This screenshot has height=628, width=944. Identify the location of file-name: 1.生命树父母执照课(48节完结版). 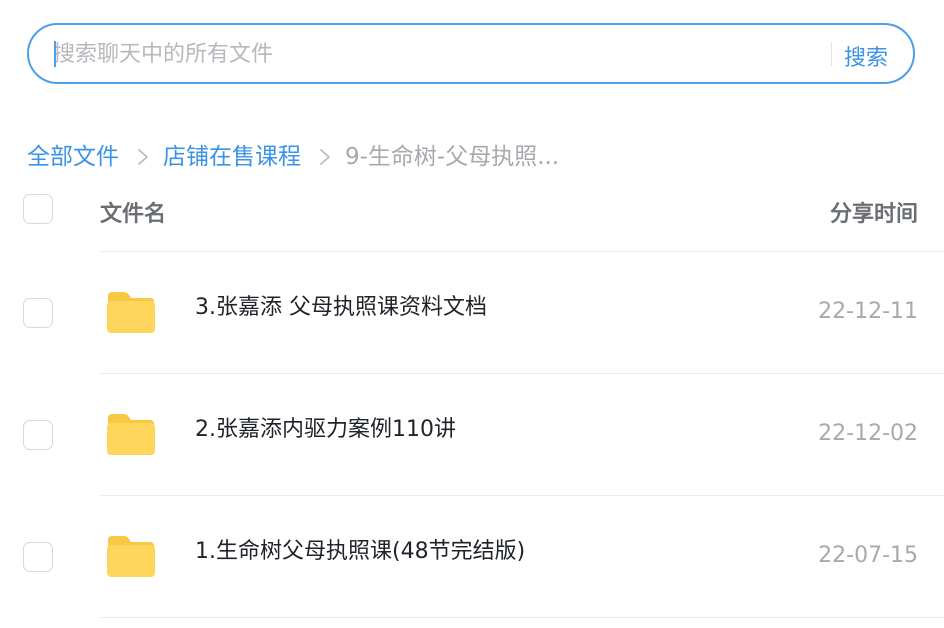
(360, 551).